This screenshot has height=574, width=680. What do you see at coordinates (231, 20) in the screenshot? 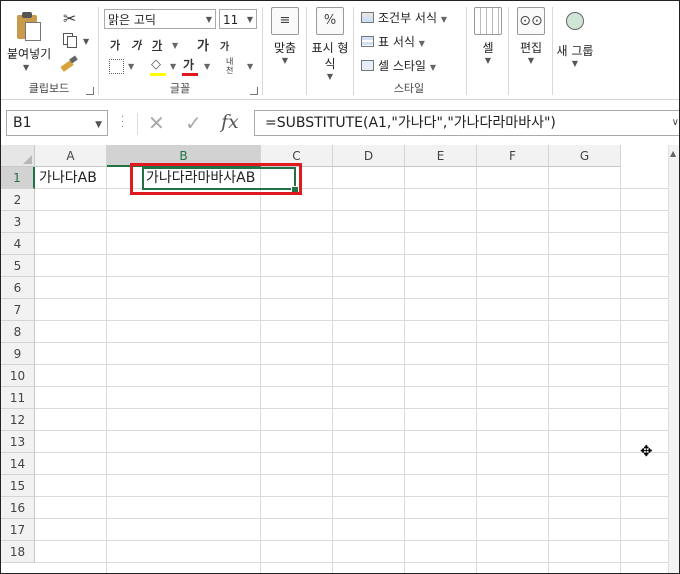
I see `font-size-value: 11` at bounding box center [231, 20].